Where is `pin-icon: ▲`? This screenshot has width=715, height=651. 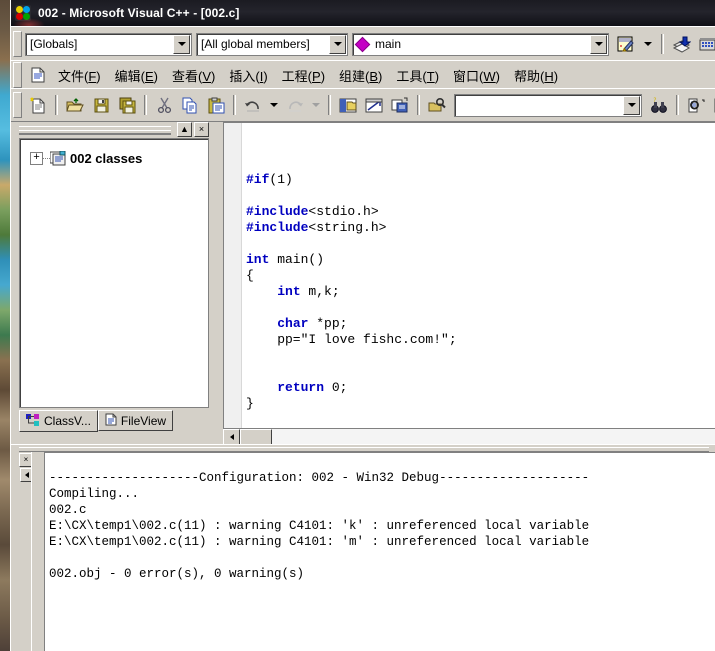
pin-icon: ▲ is located at coordinates (184, 129).